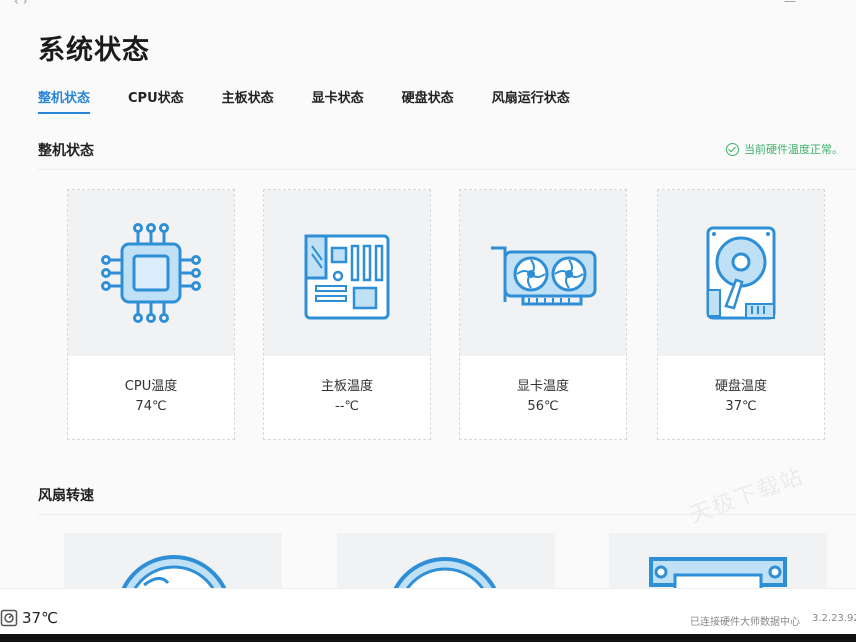 This screenshot has width=856, height=643. I want to click on gpu-picture, so click(543, 273).